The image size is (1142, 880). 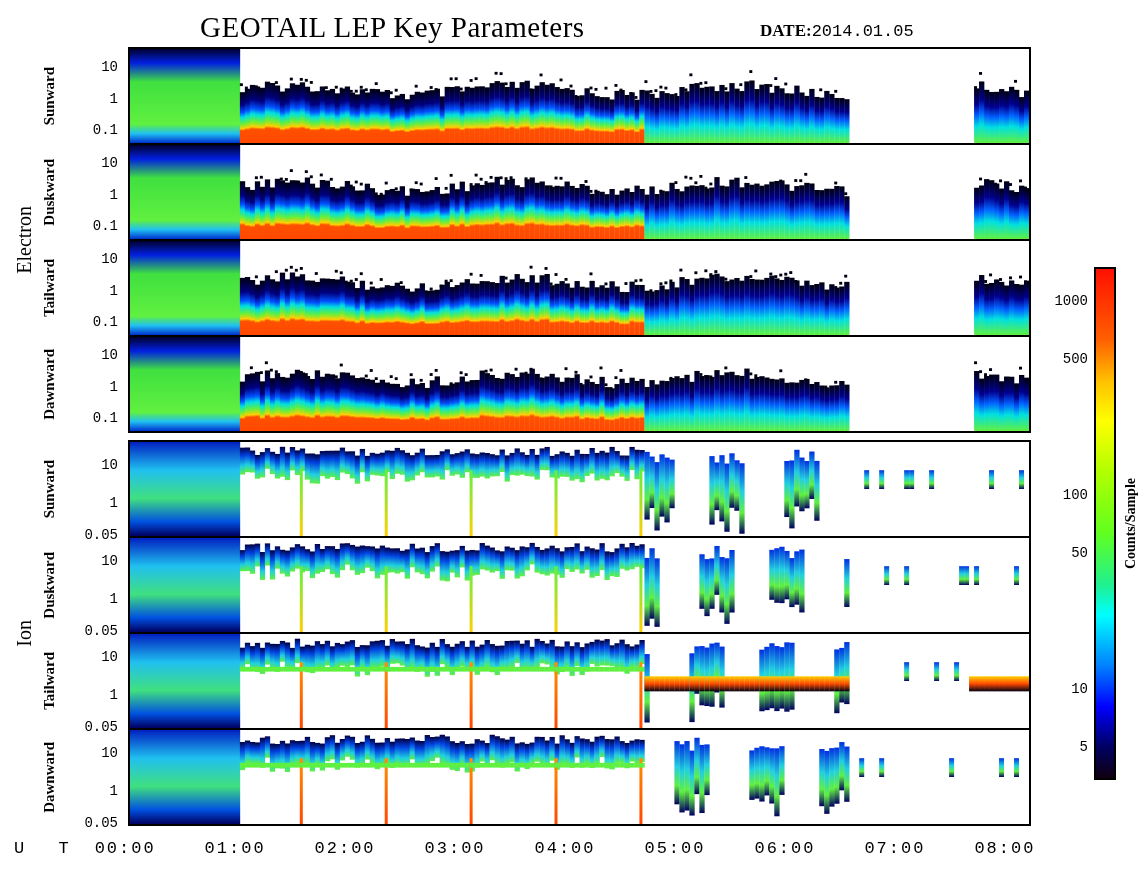 I want to click on x-tick-label: 01:00, so click(x=235, y=848).